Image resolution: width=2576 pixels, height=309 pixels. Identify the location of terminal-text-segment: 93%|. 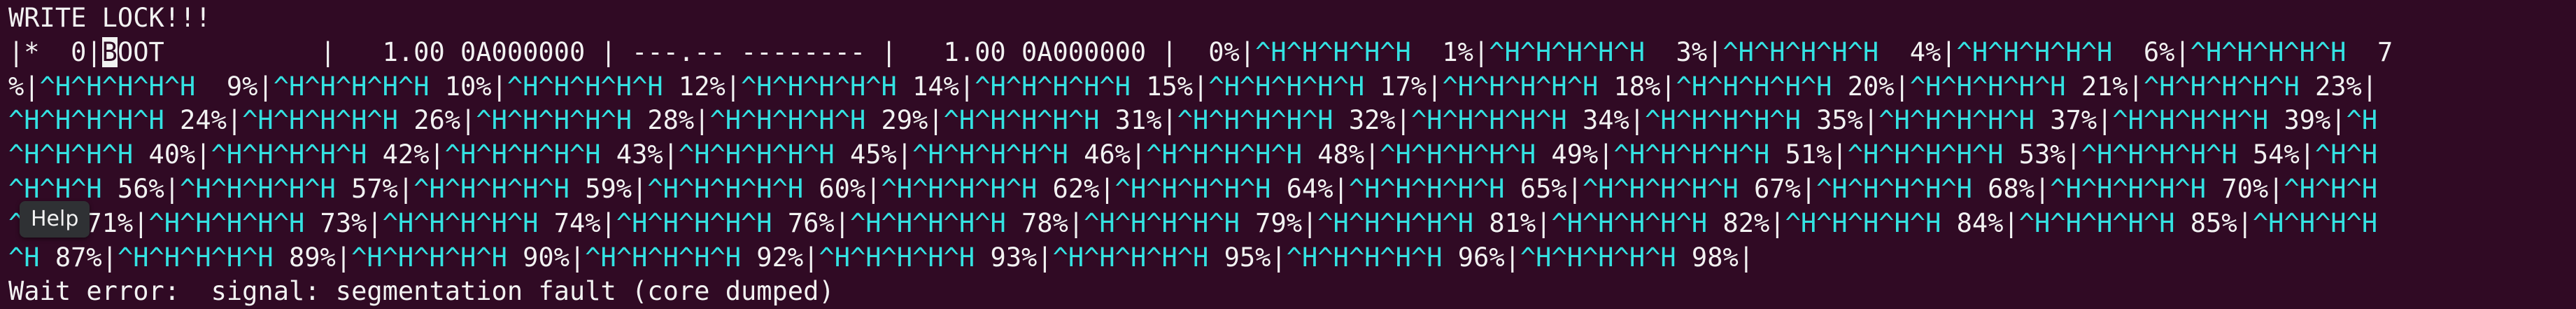
(1014, 257).